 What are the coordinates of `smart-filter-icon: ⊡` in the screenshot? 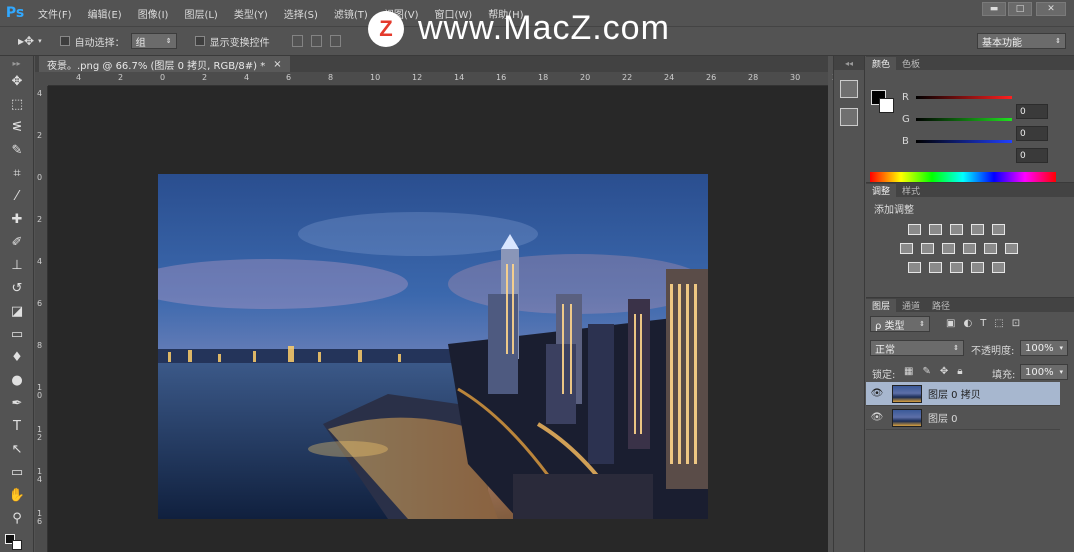 It's located at (1016, 323).